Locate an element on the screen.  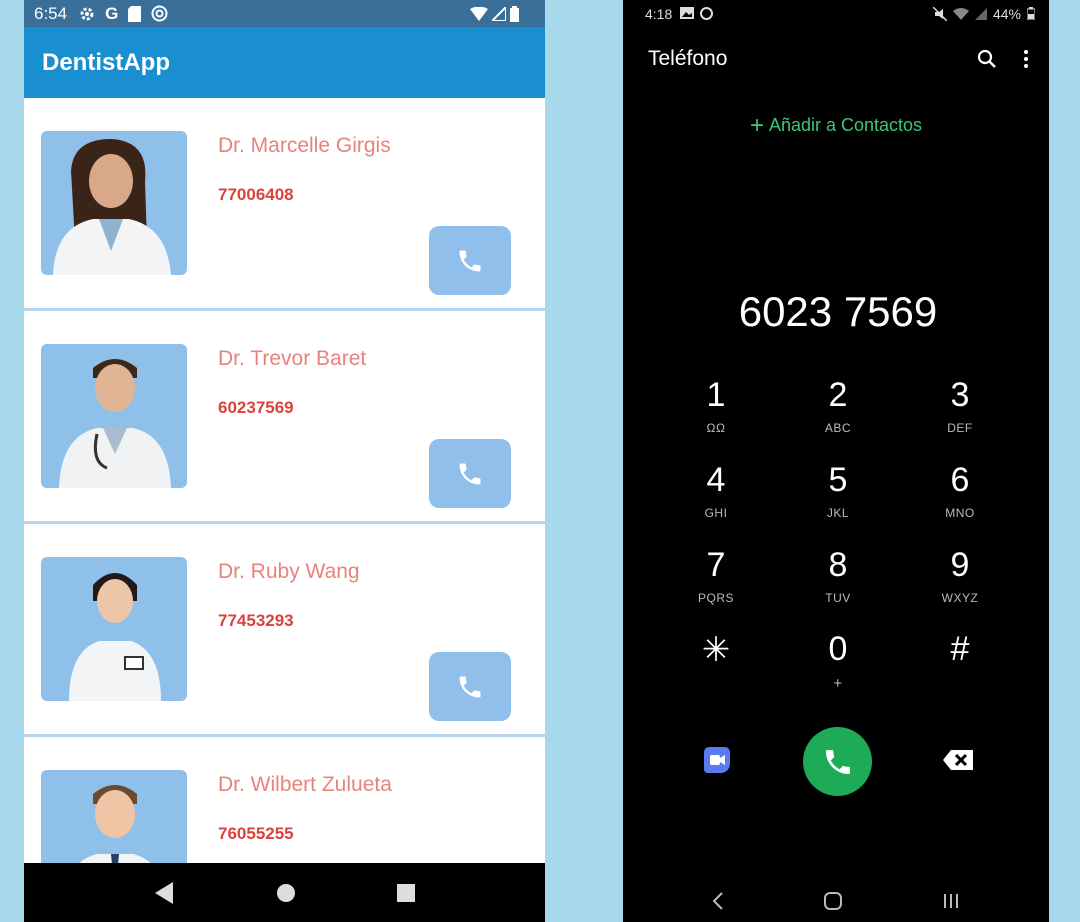
google-icon: G is located at coordinates (112, 13).